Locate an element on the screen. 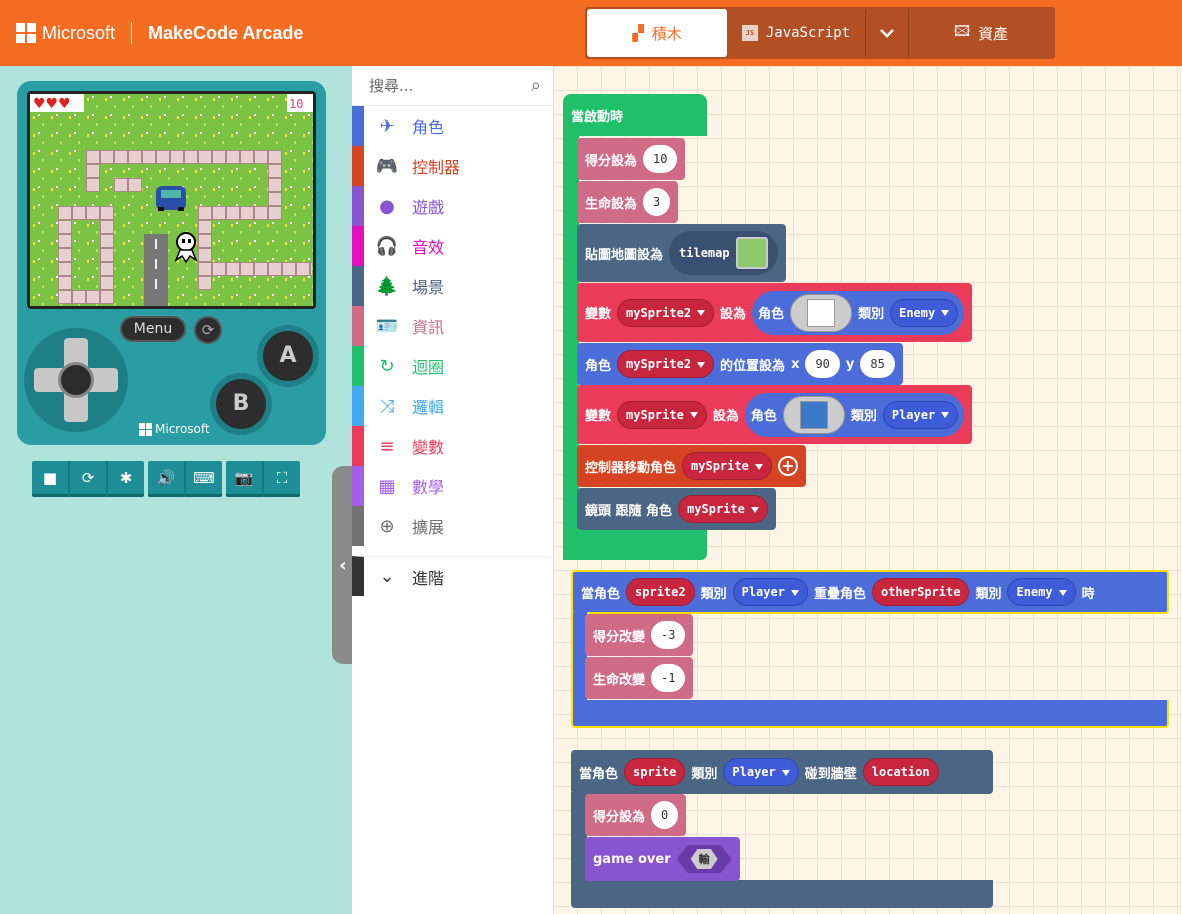  create-sprite-field: 角色 類別 Player is located at coordinates (854, 414).